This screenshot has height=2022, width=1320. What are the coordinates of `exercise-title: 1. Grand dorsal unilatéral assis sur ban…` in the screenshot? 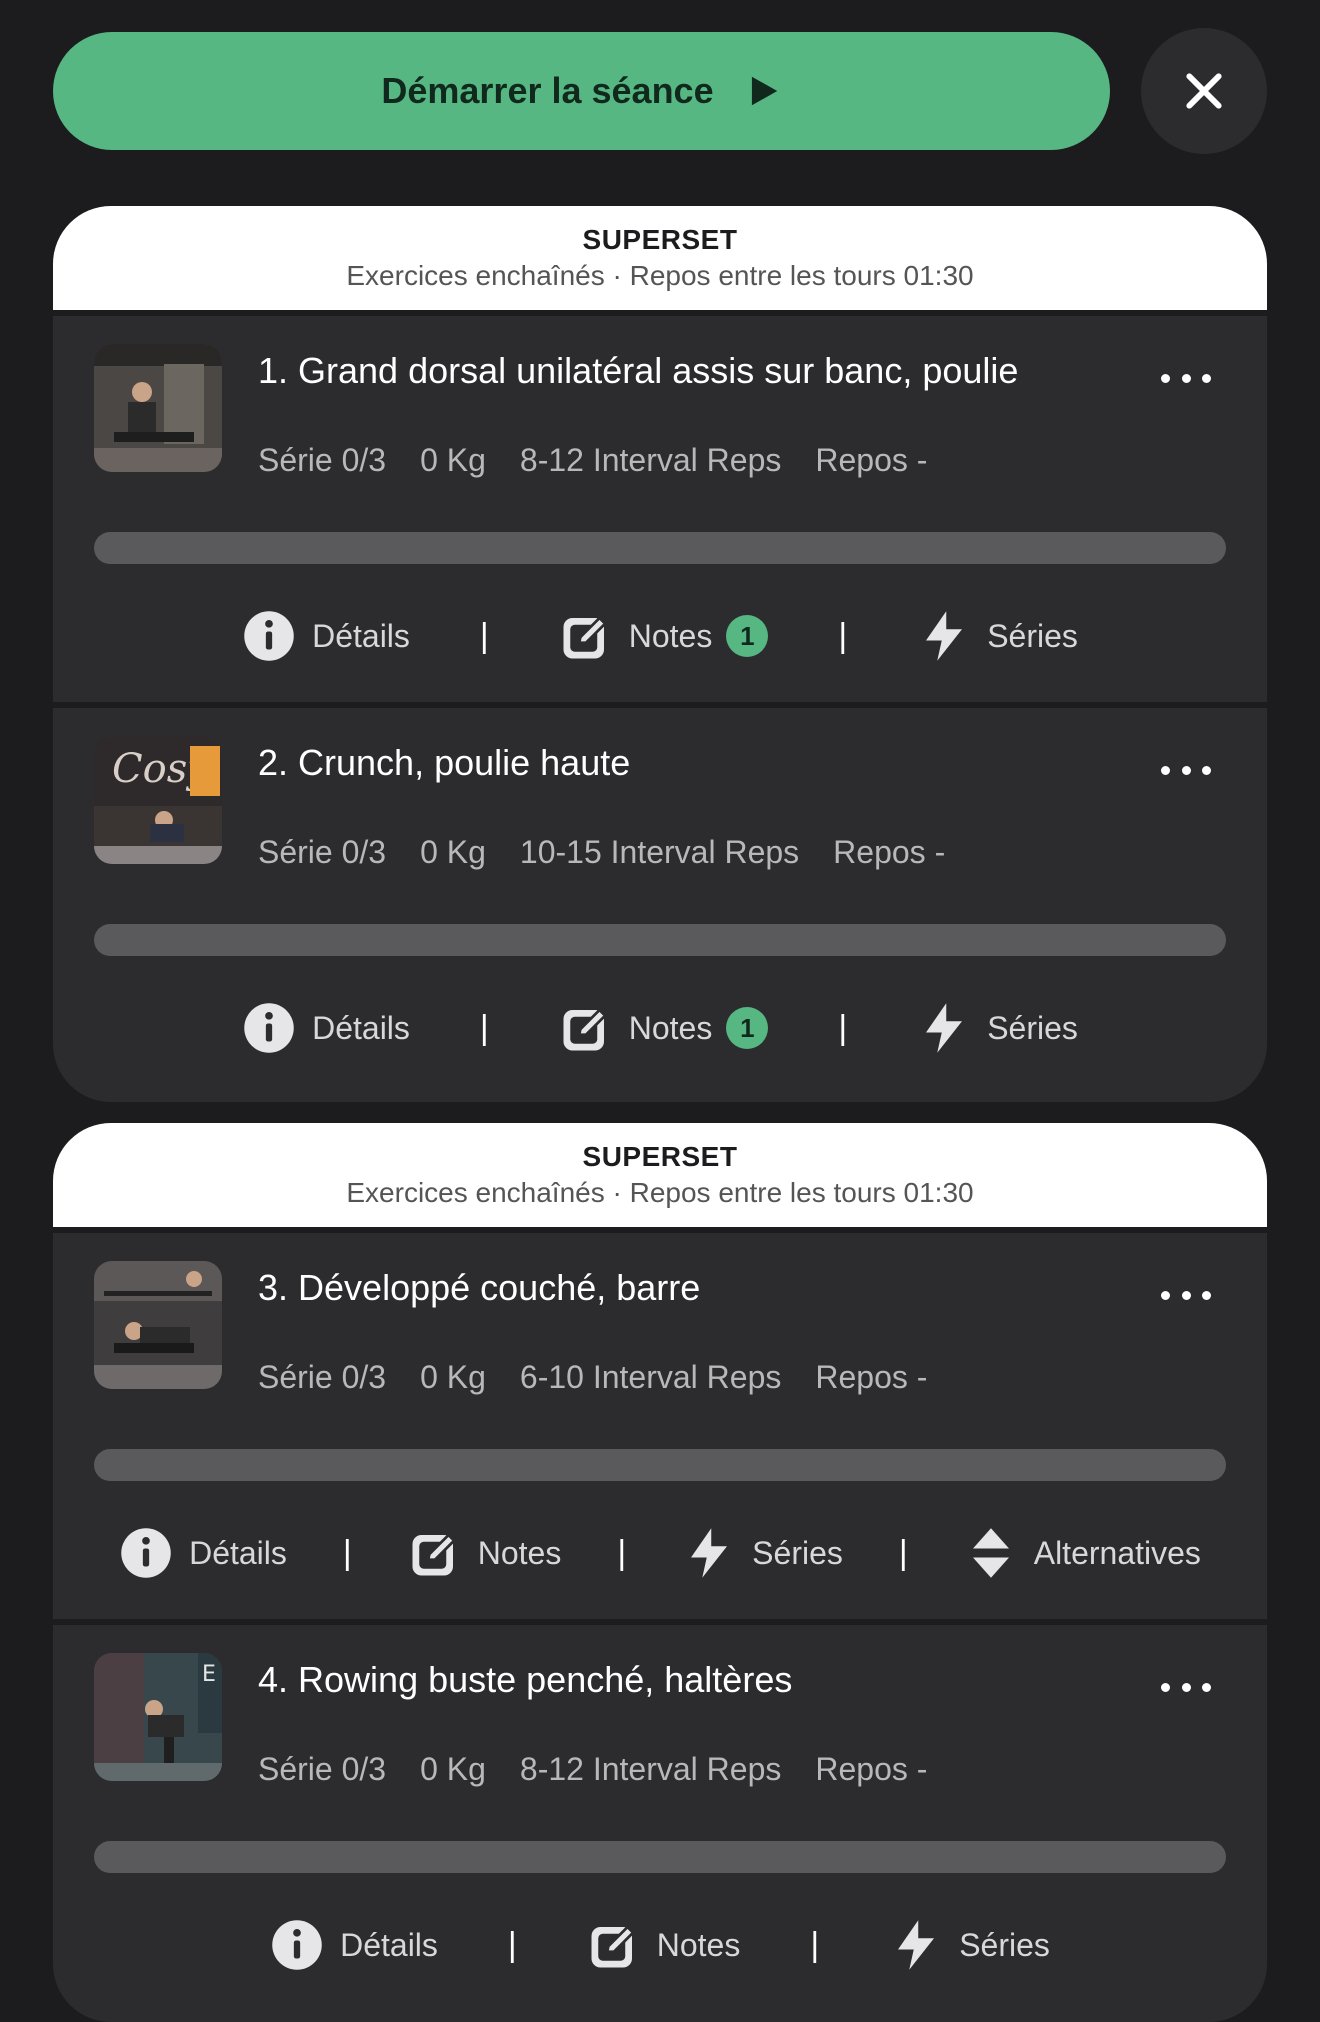 It's located at (638, 371).